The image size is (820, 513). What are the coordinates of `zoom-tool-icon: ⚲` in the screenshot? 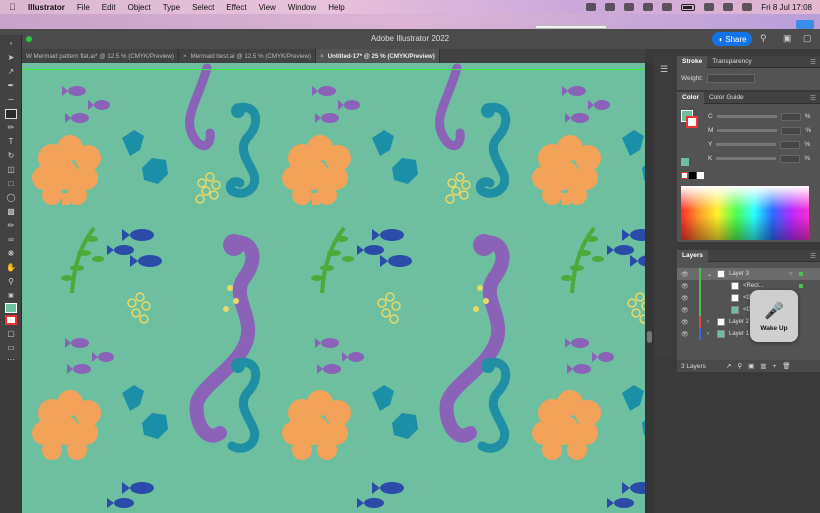 It's located at (11, 282).